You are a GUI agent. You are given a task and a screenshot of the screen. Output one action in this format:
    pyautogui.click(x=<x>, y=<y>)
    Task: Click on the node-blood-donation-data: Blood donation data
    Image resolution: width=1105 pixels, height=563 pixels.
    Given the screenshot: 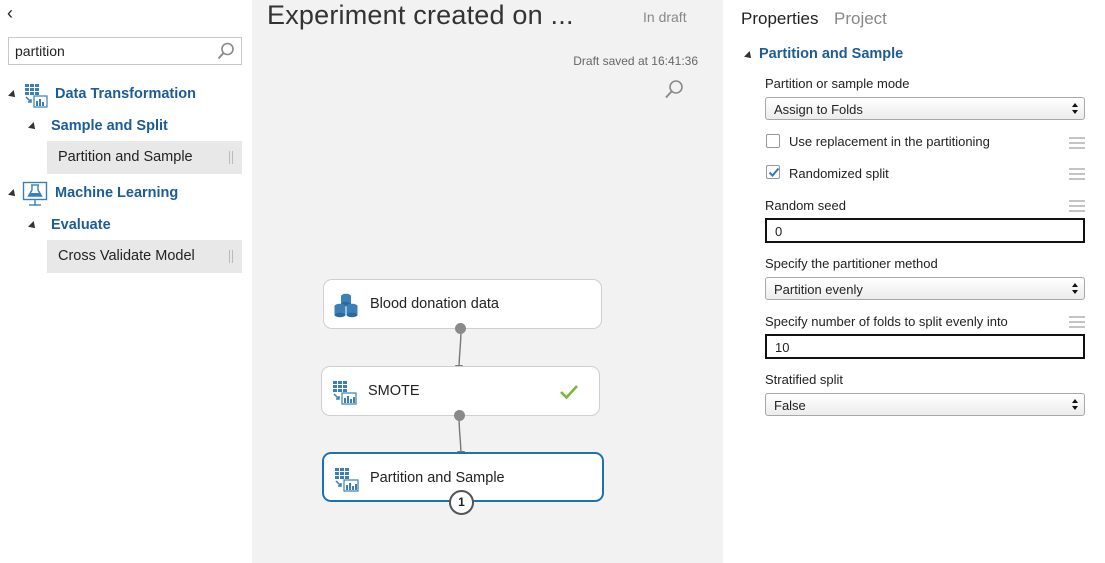 What is the action you would take?
    pyautogui.click(x=462, y=304)
    